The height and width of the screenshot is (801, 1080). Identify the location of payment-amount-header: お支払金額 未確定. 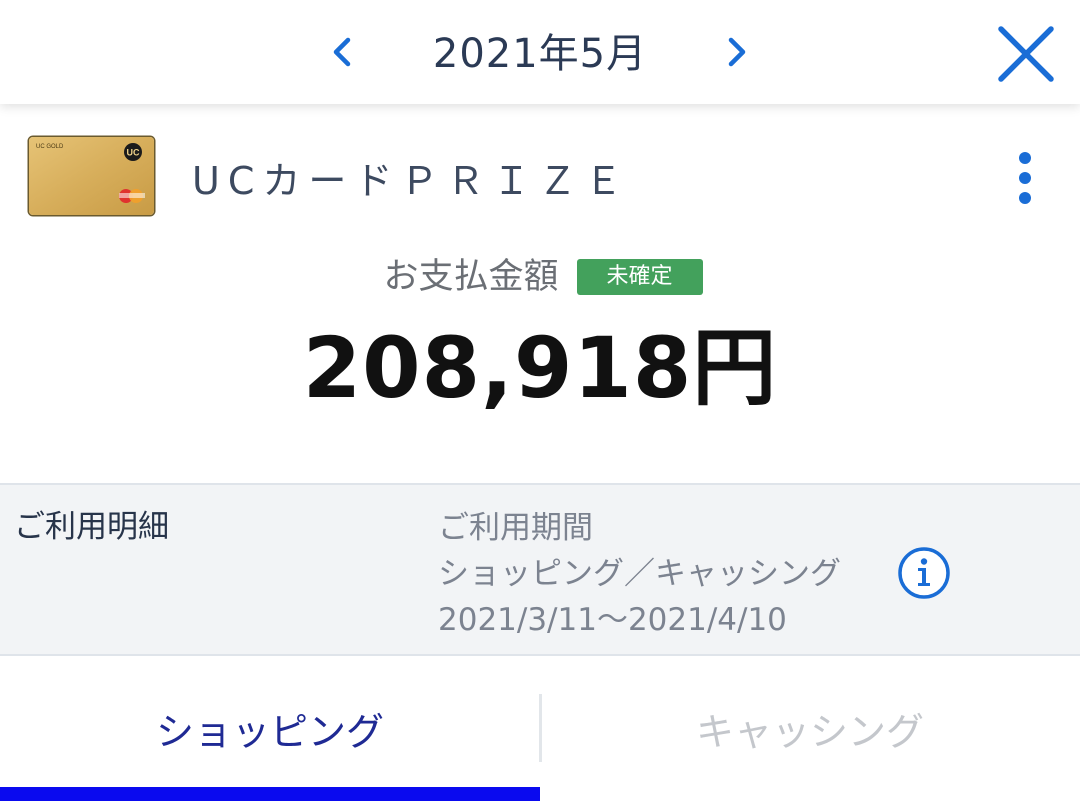
(540, 277).